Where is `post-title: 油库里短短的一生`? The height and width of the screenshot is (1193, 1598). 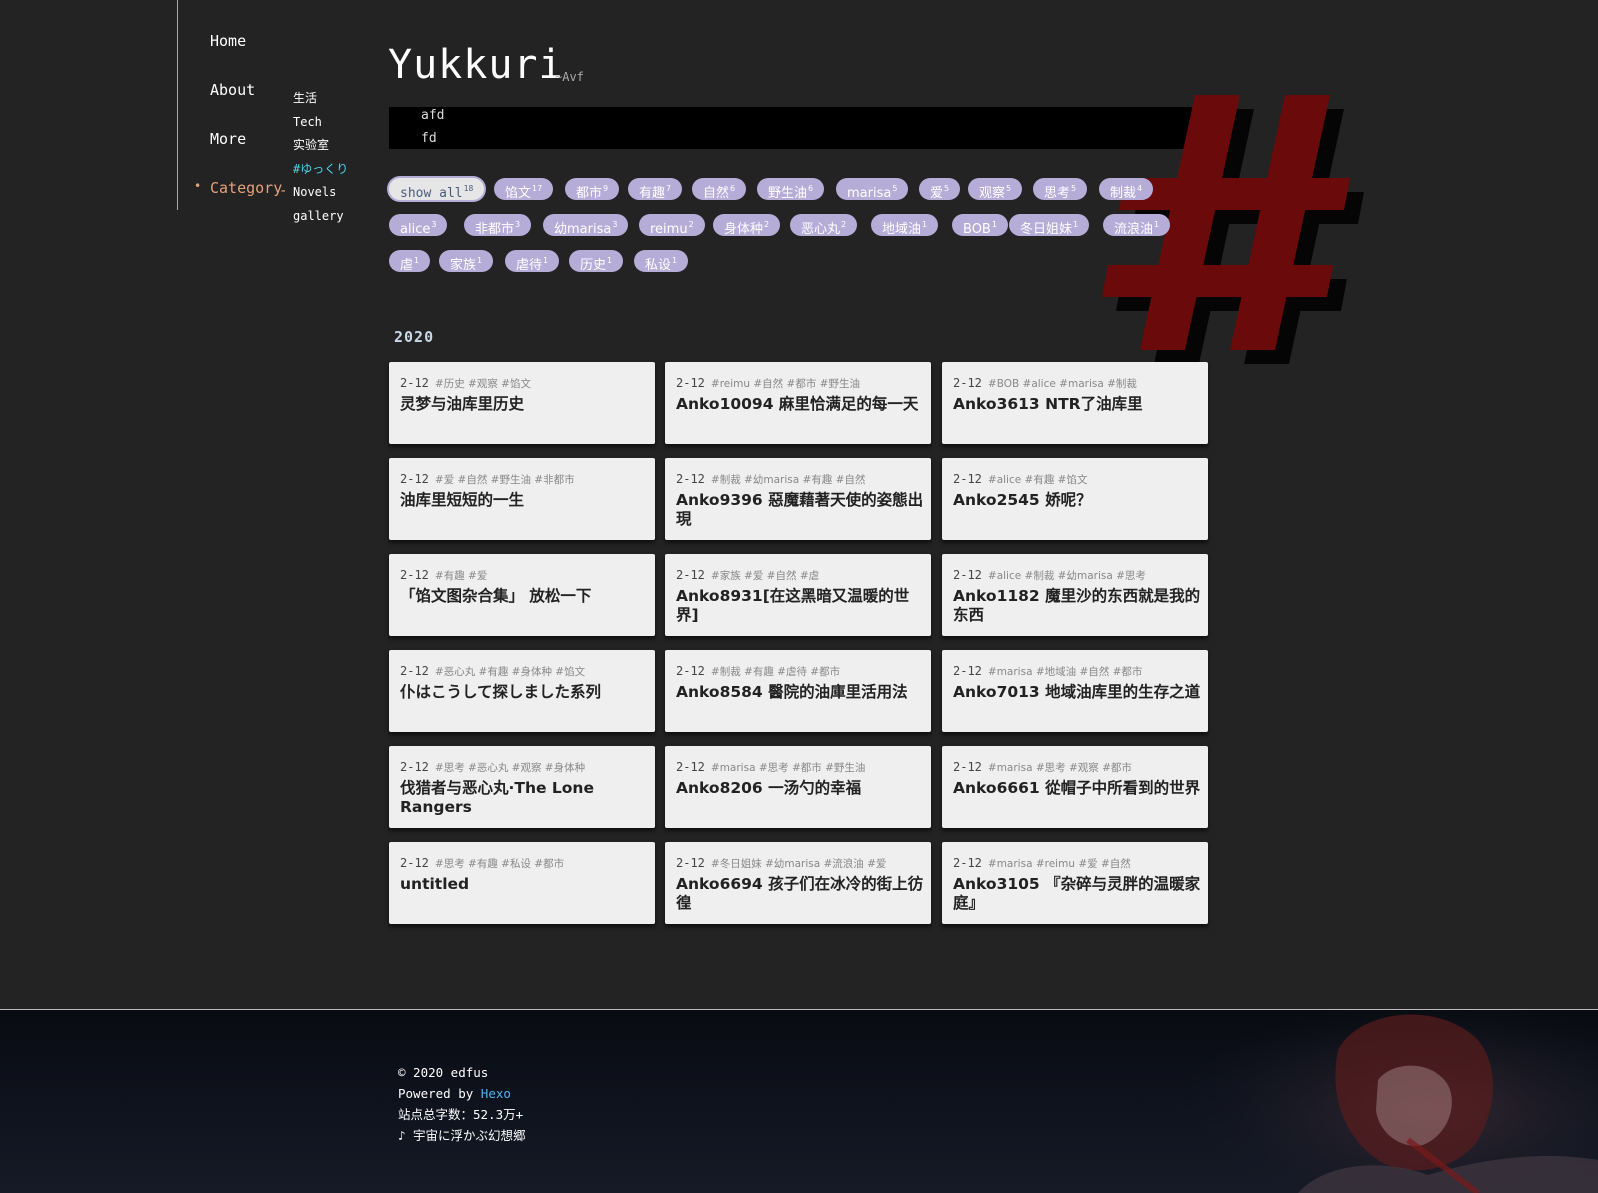 post-title: 油库里短短的一生 is located at coordinates (525, 500).